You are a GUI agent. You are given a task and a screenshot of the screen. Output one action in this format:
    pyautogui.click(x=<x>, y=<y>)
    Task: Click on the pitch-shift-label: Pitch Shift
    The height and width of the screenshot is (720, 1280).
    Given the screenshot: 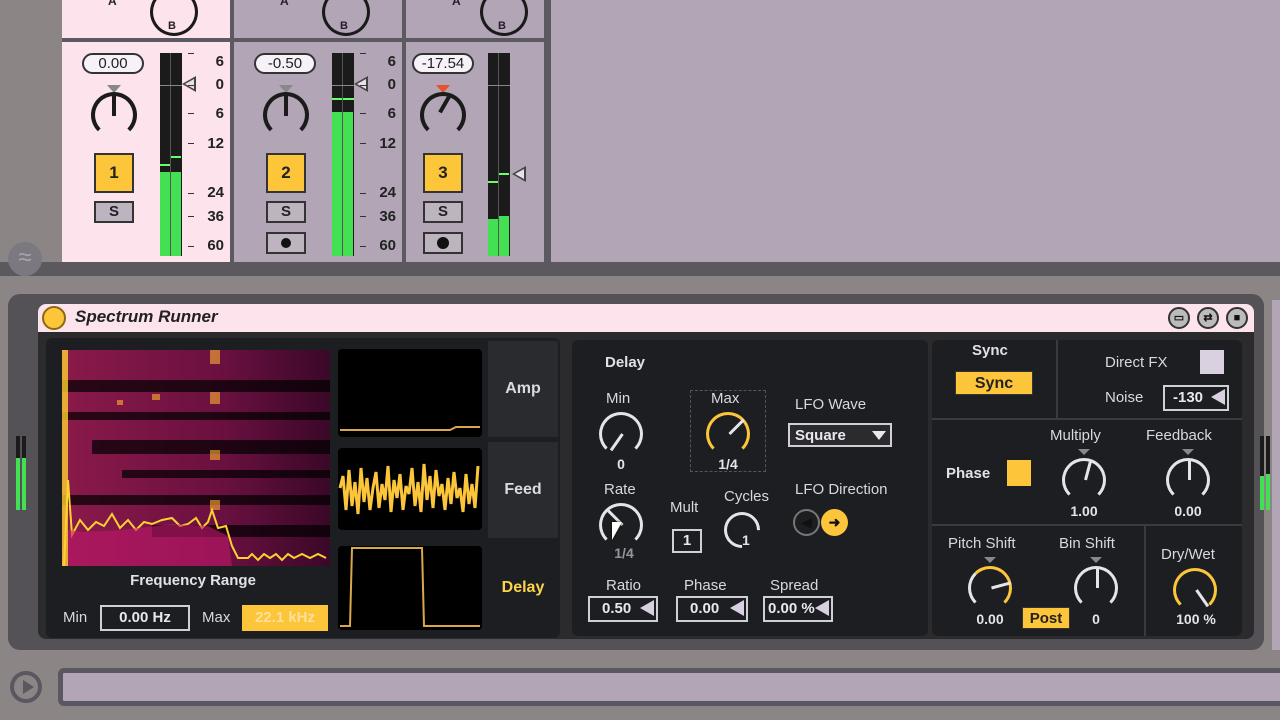 What is the action you would take?
    pyautogui.click(x=982, y=543)
    